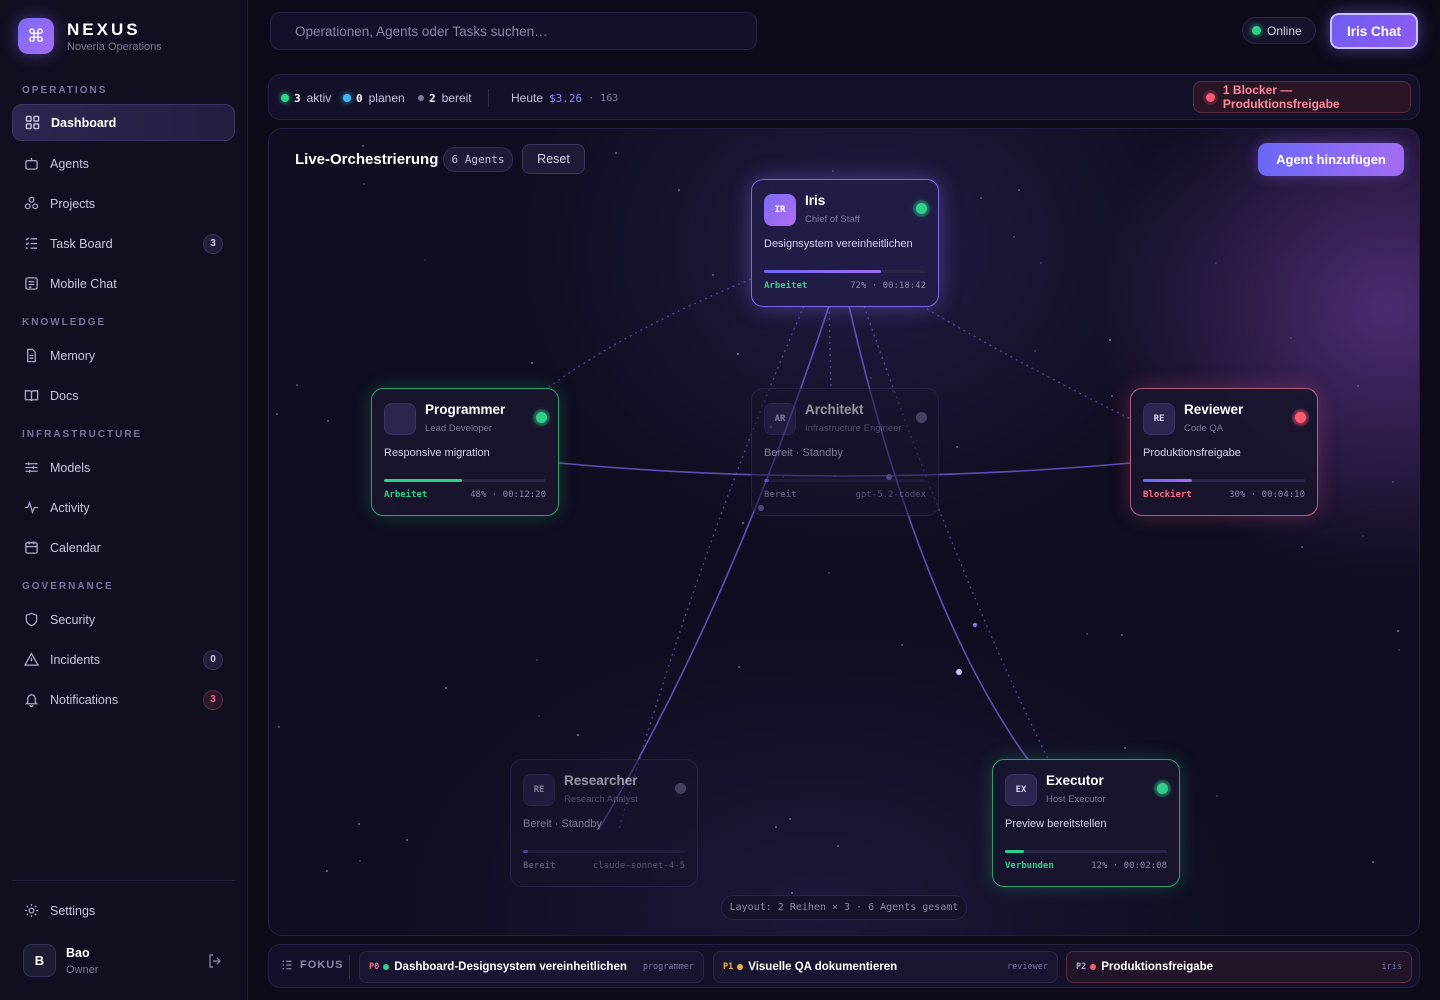 This screenshot has height=1000, width=1440. I want to click on agent-state: Verbunden, so click(1029, 866).